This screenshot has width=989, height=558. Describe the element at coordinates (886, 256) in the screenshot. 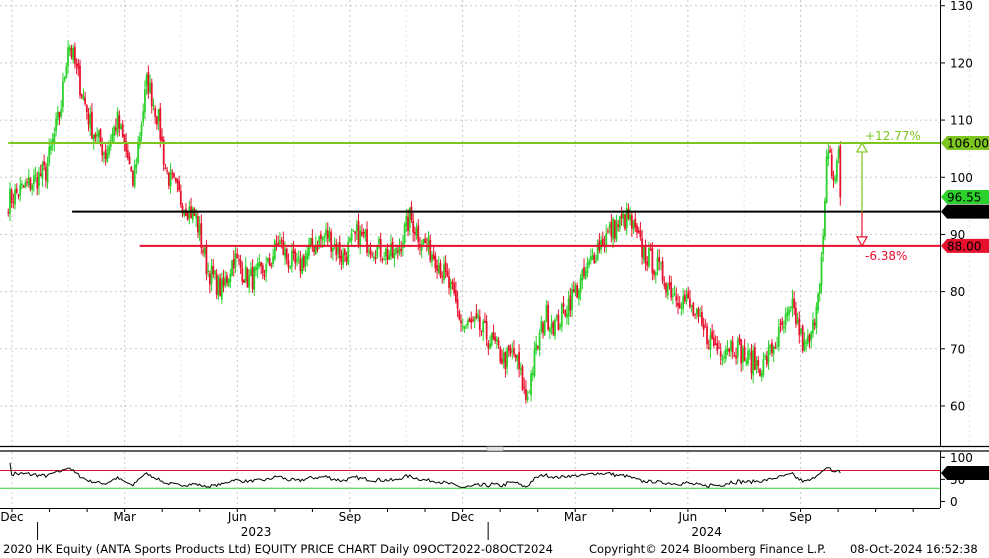

I see `range-annotation-label: -6.38%` at that location.